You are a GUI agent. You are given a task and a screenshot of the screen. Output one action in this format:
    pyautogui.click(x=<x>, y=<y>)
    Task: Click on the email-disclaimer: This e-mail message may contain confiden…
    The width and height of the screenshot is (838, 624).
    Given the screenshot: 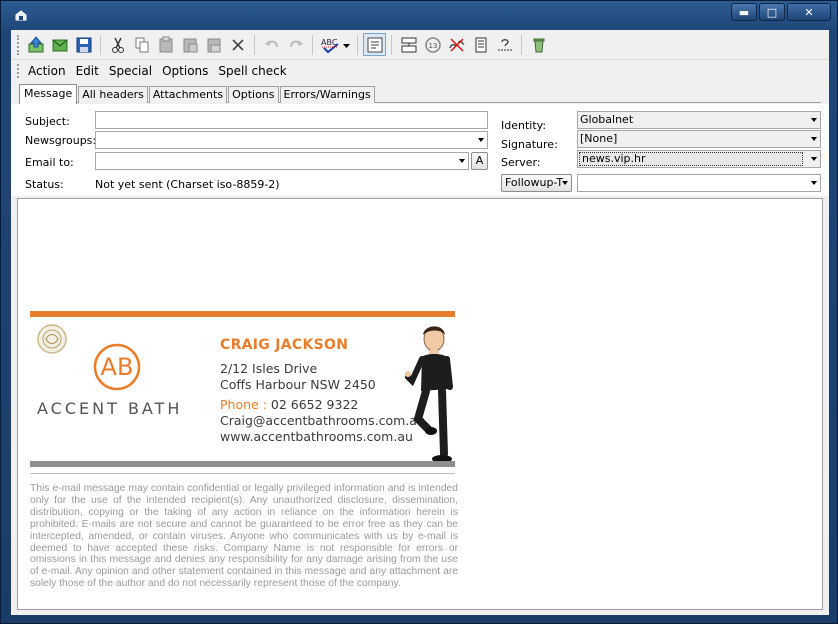 What is the action you would take?
    pyautogui.click(x=244, y=536)
    